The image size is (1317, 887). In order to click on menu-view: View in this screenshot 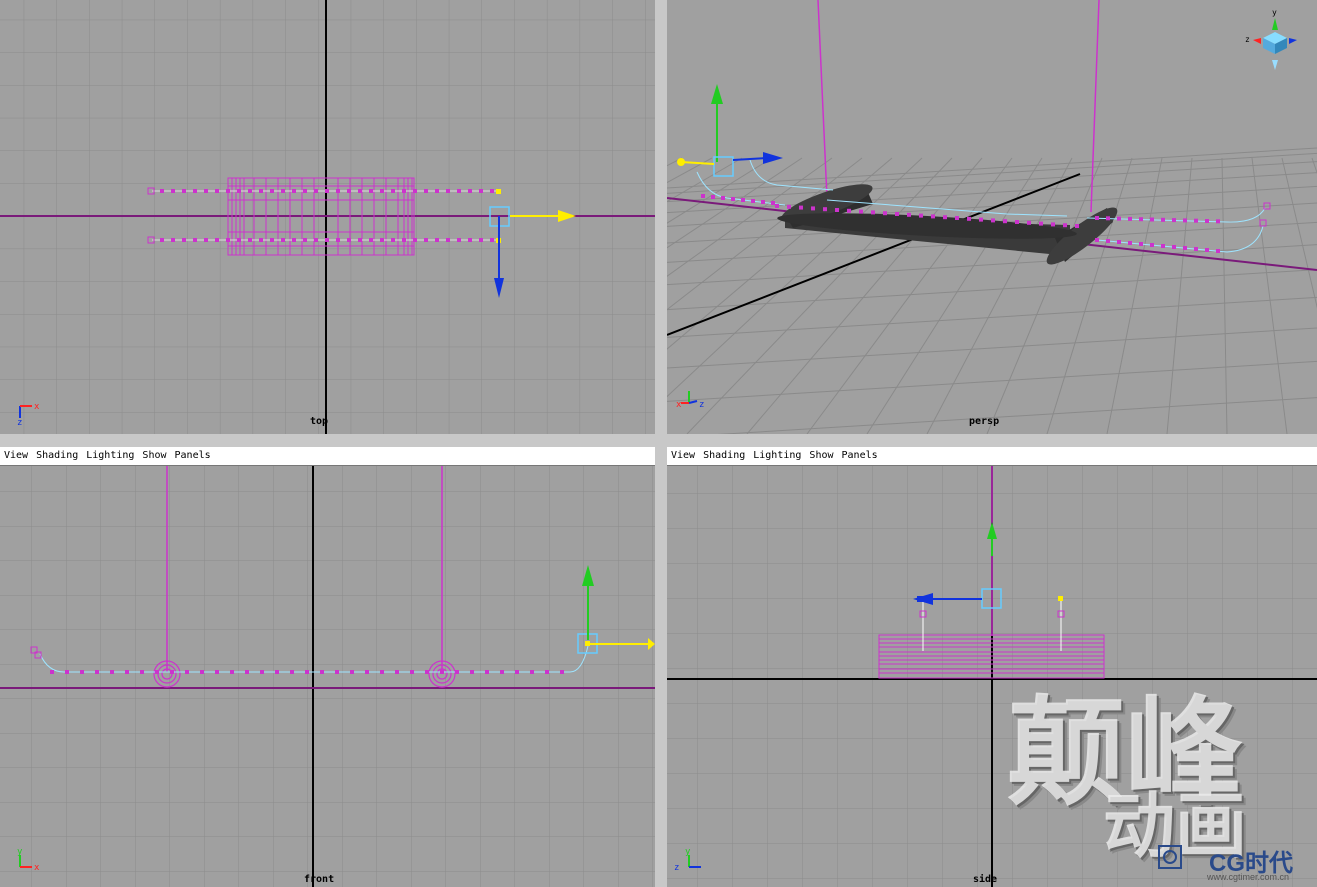, I will do `click(683, 456)`.